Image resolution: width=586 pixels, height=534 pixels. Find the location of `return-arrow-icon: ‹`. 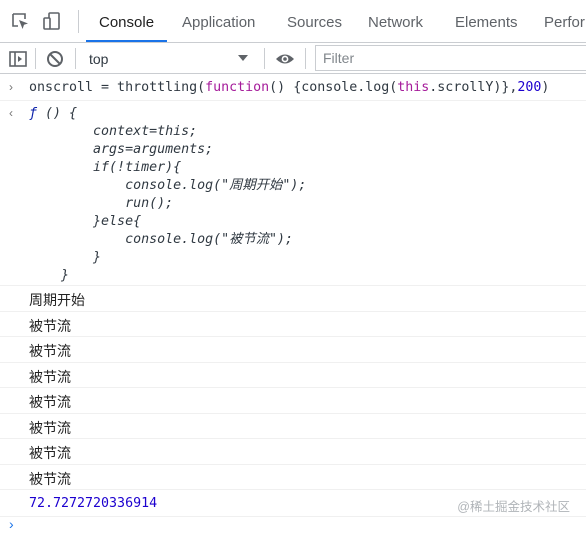

return-arrow-icon: ‹ is located at coordinates (11, 113).